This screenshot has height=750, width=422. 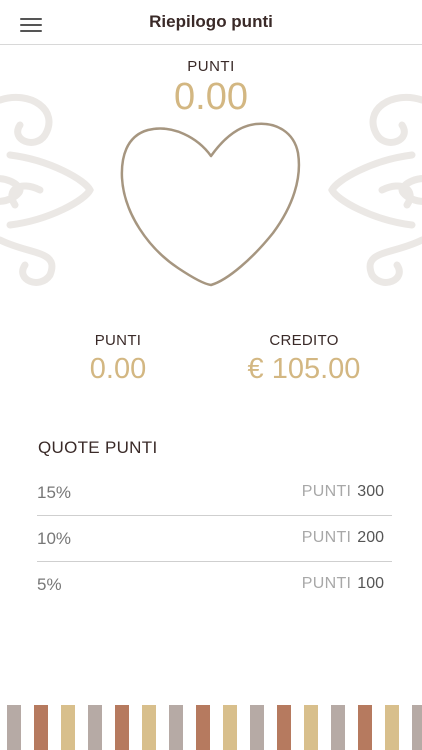 What do you see at coordinates (118, 369) in the screenshot?
I see `points-value: 0.00` at bounding box center [118, 369].